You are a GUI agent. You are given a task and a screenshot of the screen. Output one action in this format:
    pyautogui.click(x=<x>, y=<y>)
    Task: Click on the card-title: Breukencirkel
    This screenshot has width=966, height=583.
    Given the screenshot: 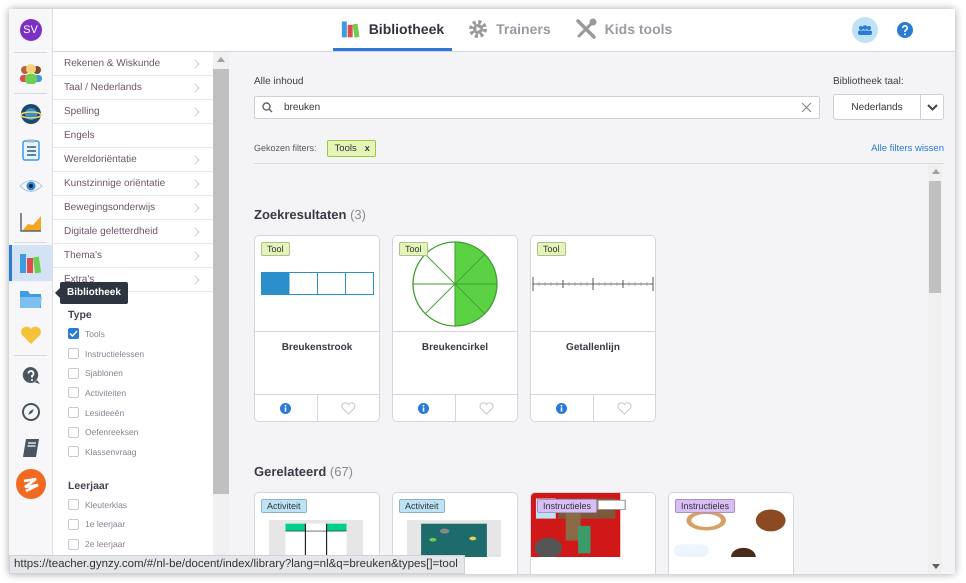 What is the action you would take?
    pyautogui.click(x=455, y=363)
    